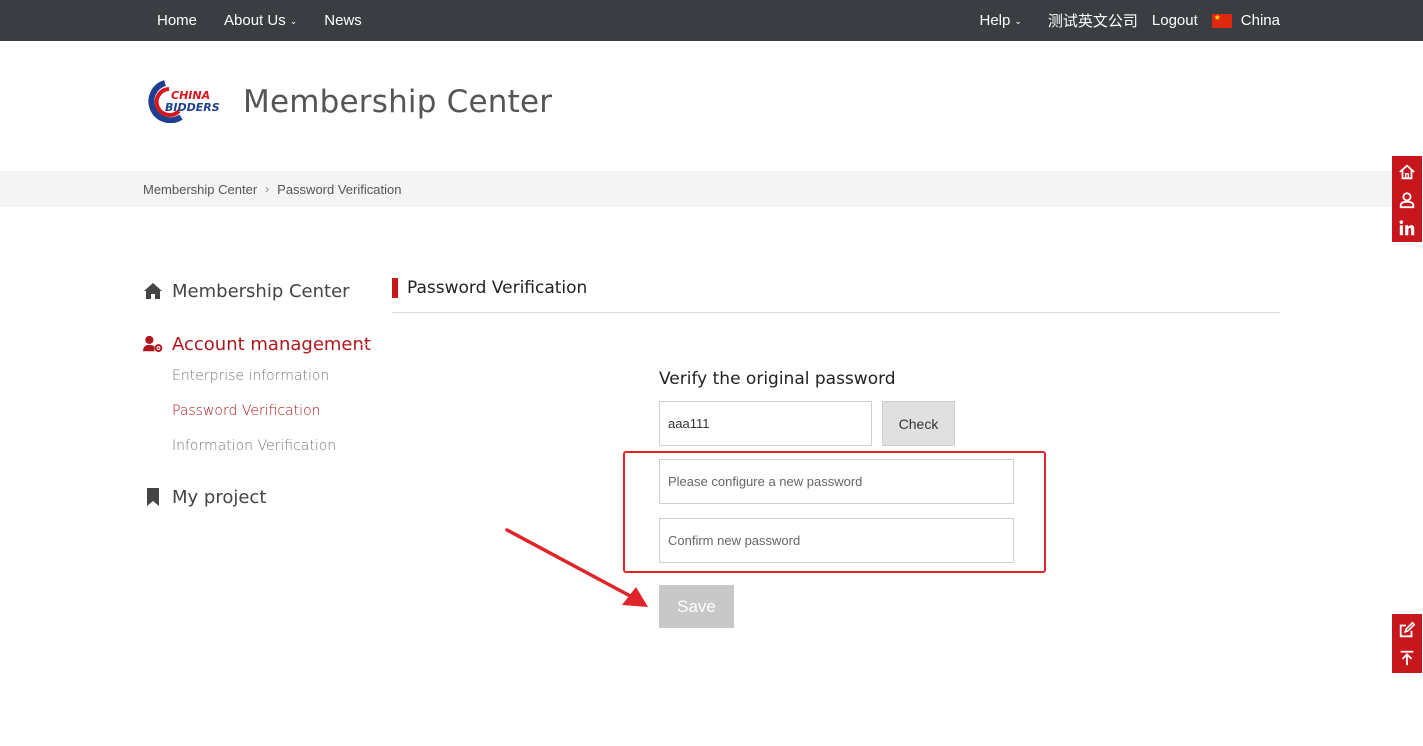  I want to click on company-name-label: 测试英文公司, so click(1092, 21).